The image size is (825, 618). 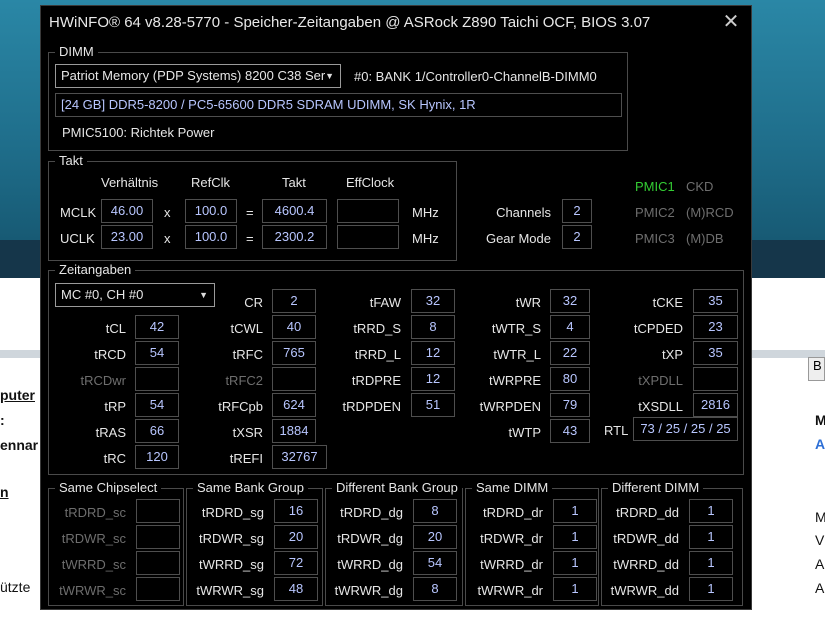 What do you see at coordinates (115, 406) in the screenshot?
I see `timing-label-trp: tRP` at bounding box center [115, 406].